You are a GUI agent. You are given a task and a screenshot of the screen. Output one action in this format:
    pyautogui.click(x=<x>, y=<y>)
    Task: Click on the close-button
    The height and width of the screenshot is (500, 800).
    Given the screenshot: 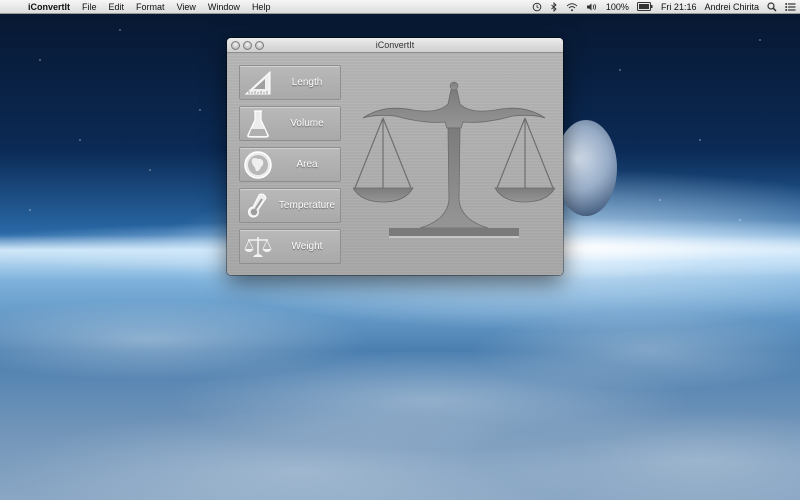 What is the action you would take?
    pyautogui.click(x=235, y=45)
    